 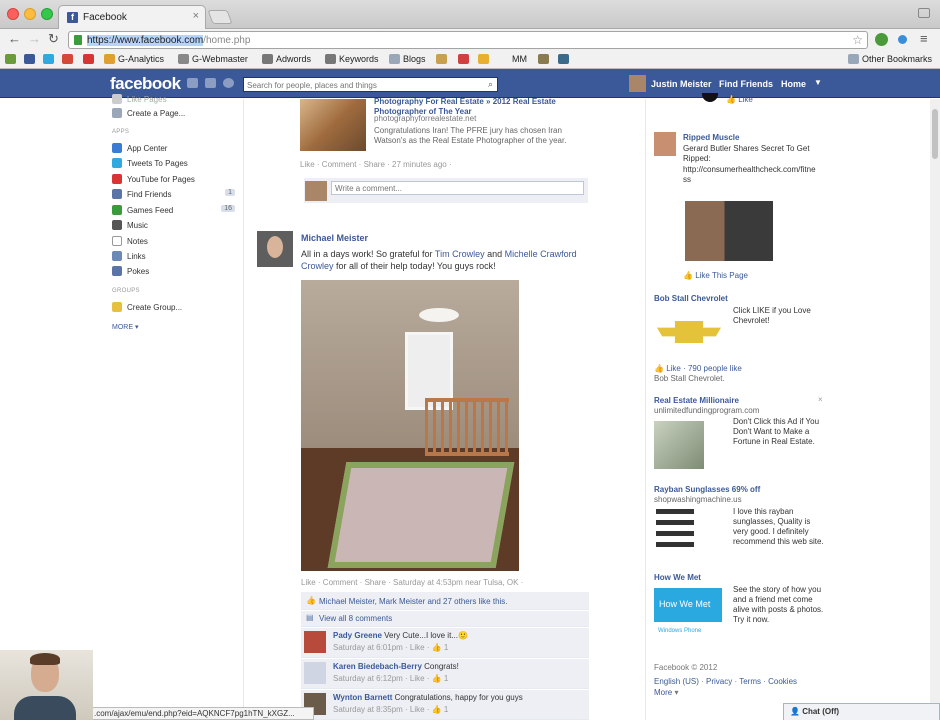 What do you see at coordinates (130, 271) in the screenshot?
I see `sidebar-item-pokes: Pokes` at bounding box center [130, 271].